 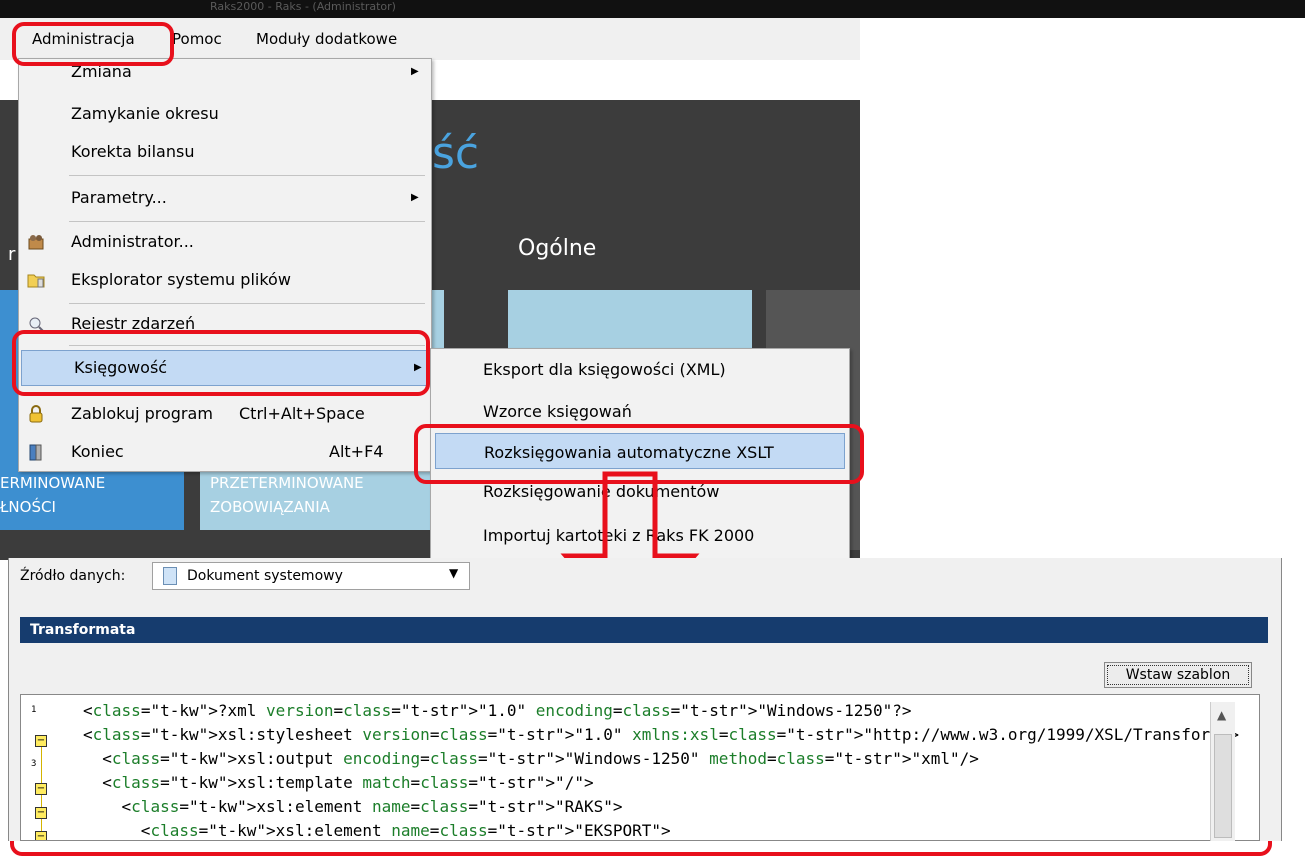 I want to click on annotation-outline-administracja, so click(x=93, y=44).